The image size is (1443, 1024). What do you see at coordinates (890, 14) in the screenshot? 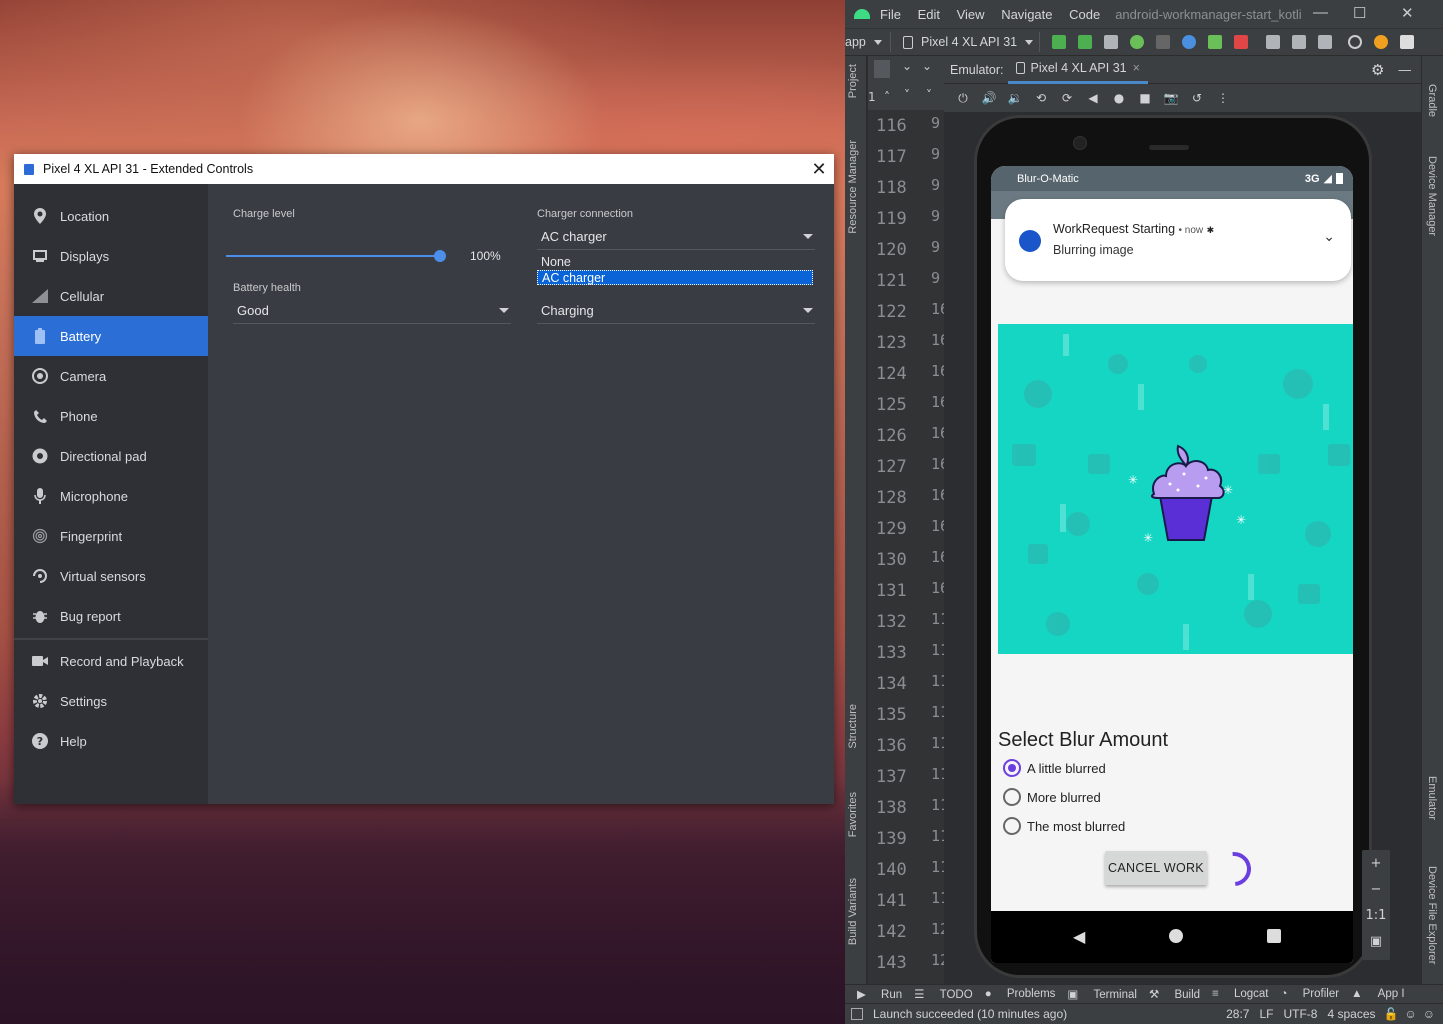
I see `menu-file: File` at bounding box center [890, 14].